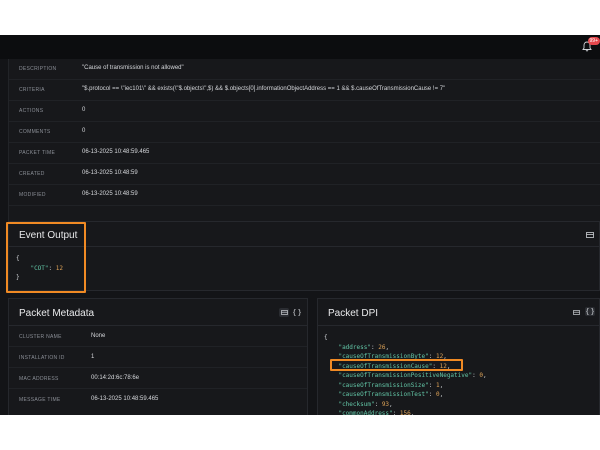  Describe the element at coordinates (300, 47) in the screenshot. I see `top-bar: 99+` at that location.